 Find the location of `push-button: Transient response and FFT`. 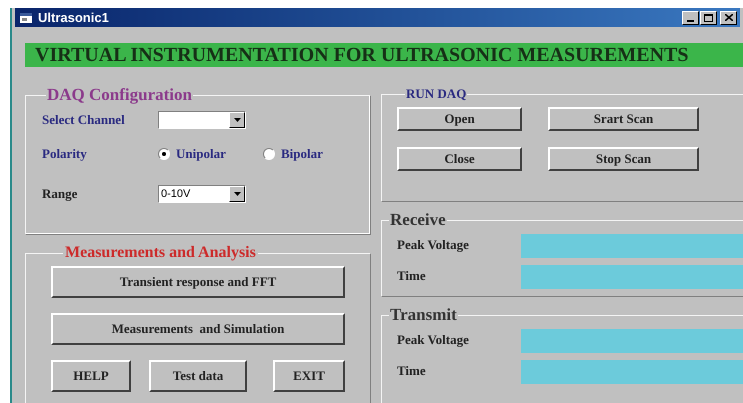

push-button: Transient response and FFT is located at coordinates (198, 282).